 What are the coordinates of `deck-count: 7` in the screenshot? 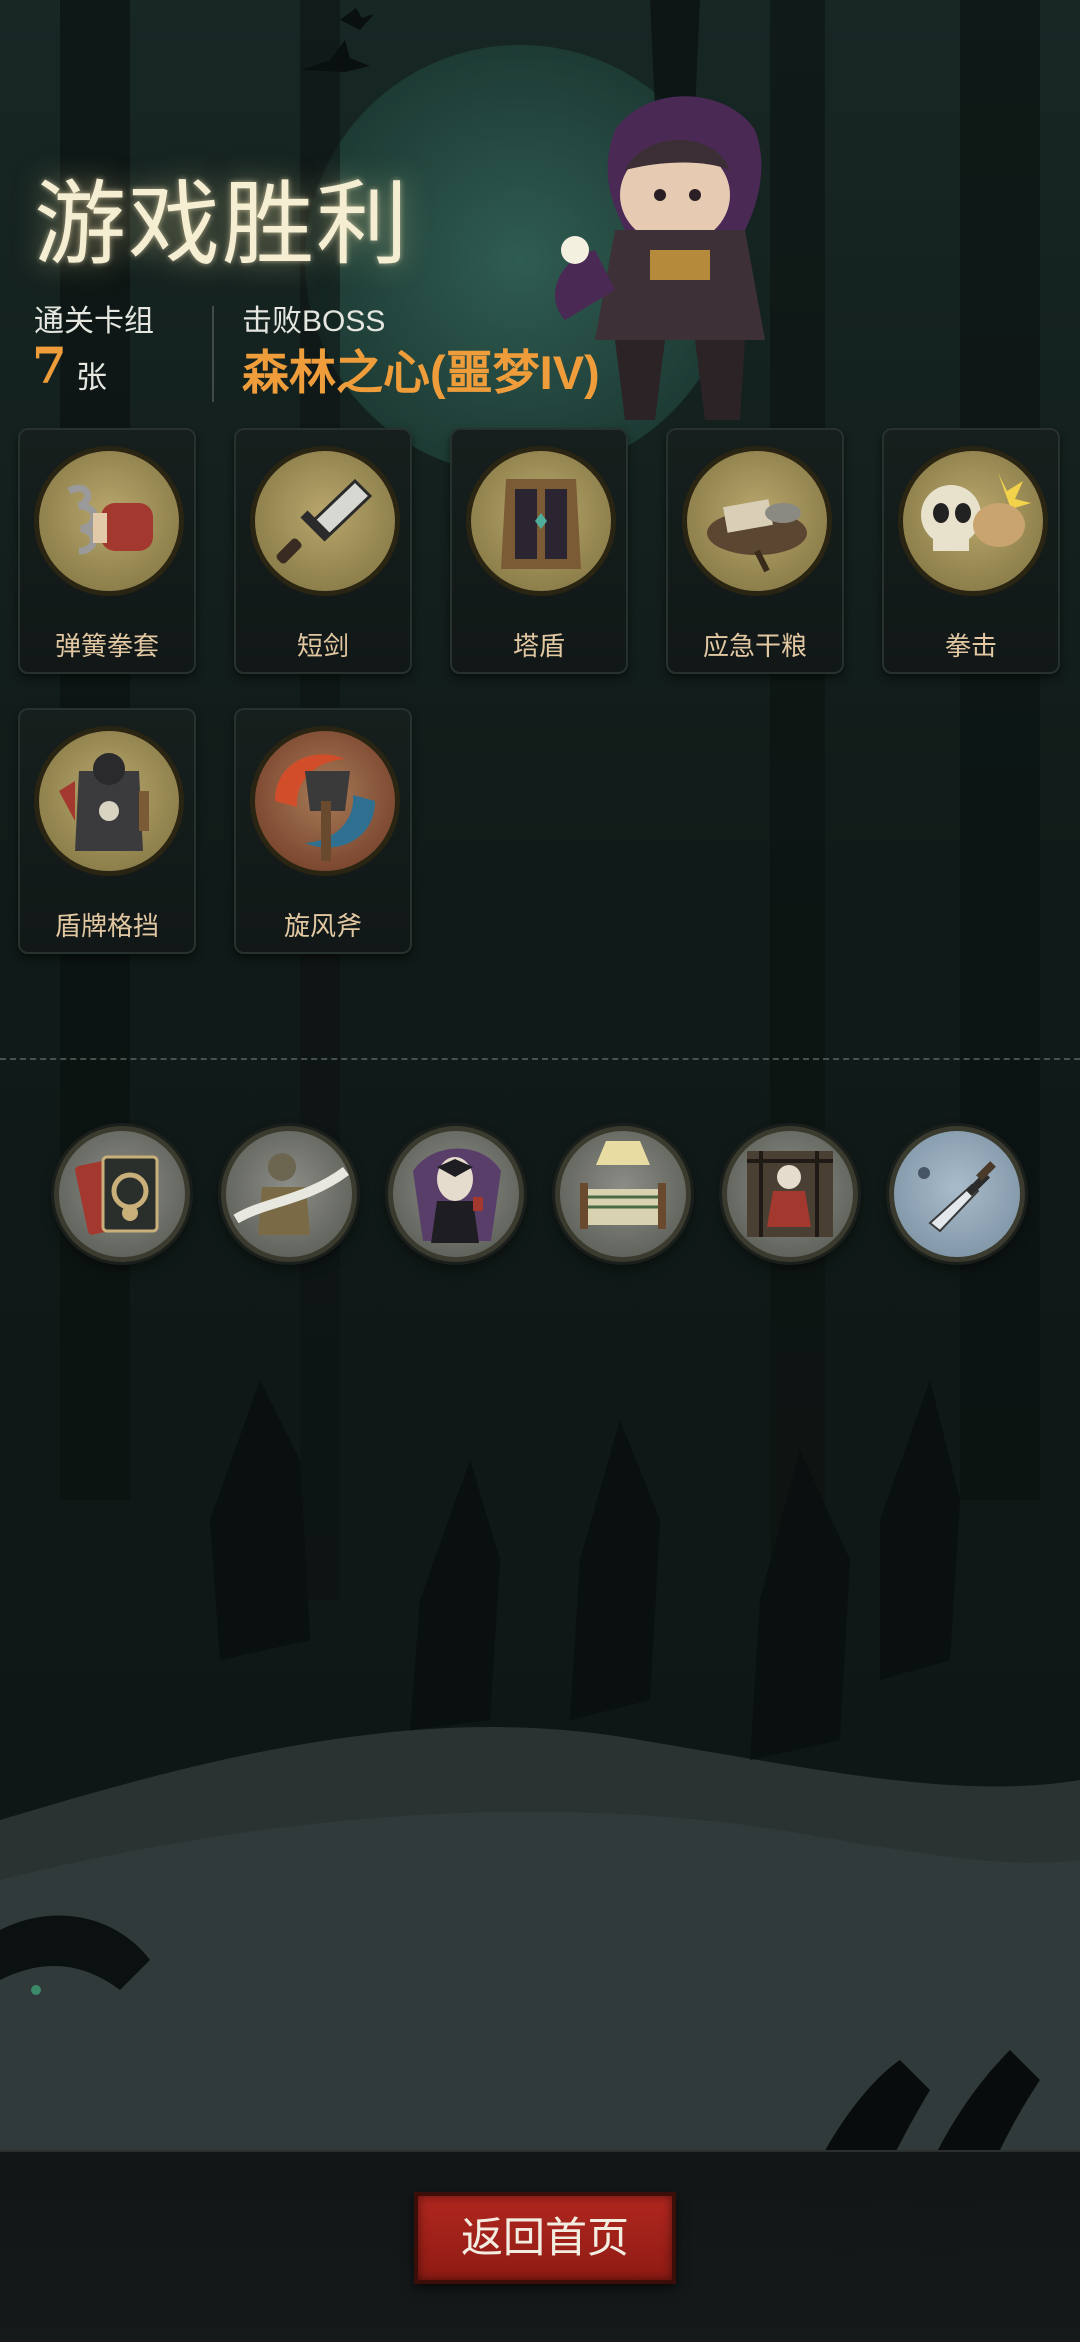 It's located at (49, 365).